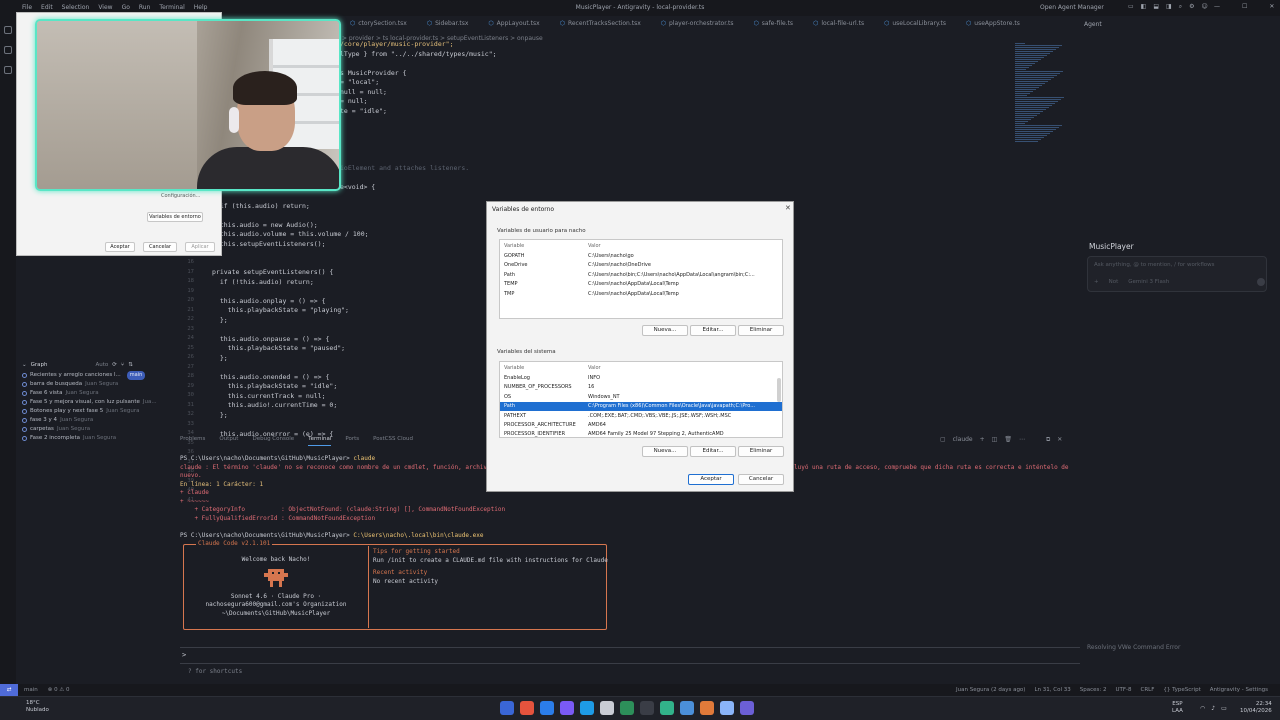 The height and width of the screenshot is (720, 1280). Describe the element at coordinates (990, 690) in the screenshot. I see `status-item: Juan Segura (2 days ago)` at that location.